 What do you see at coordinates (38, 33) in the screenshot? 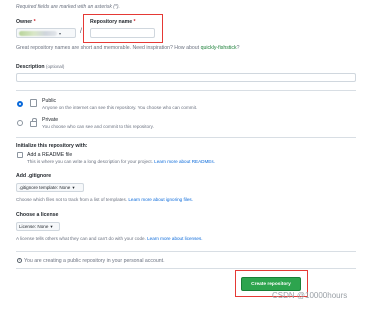
I see `owner-avatar-redacted` at bounding box center [38, 33].